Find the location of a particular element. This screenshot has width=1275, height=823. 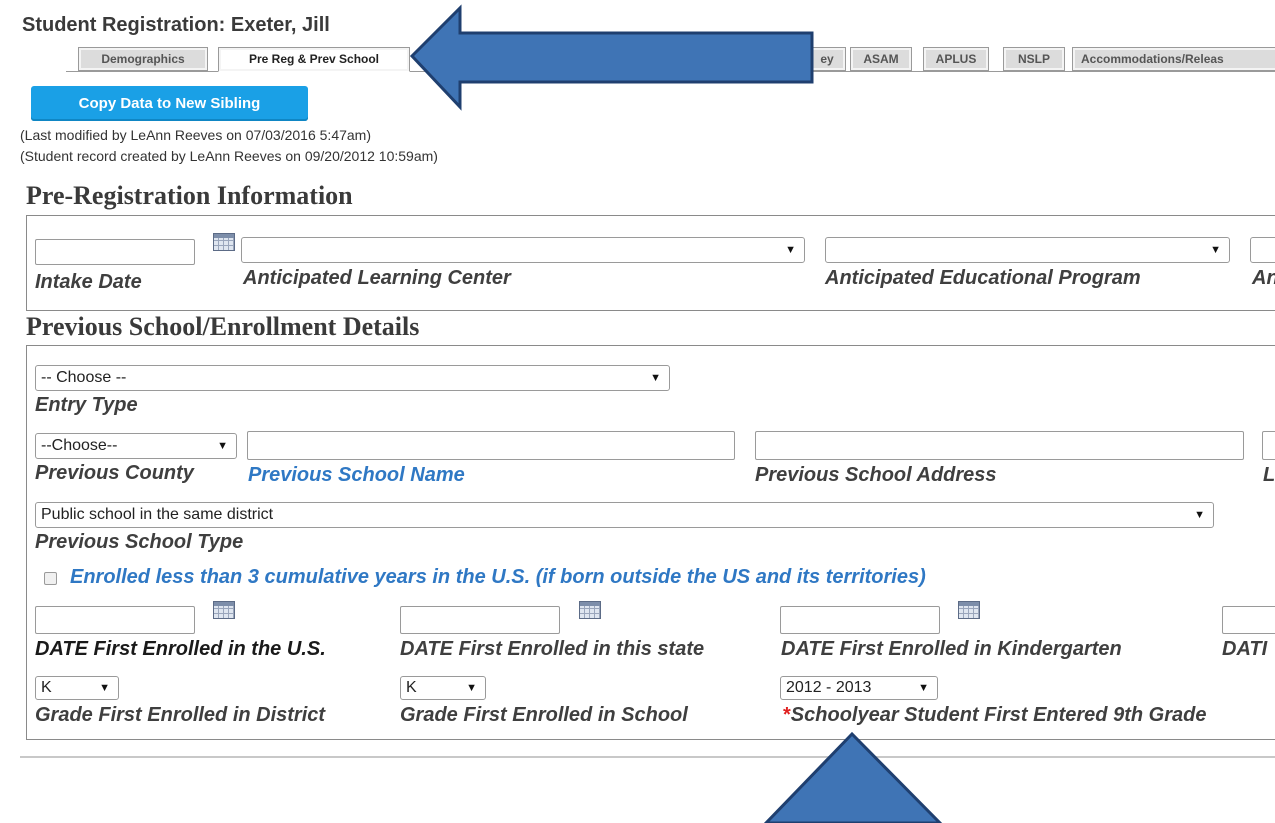

annotation-arrow-up is located at coordinates (853, 777).